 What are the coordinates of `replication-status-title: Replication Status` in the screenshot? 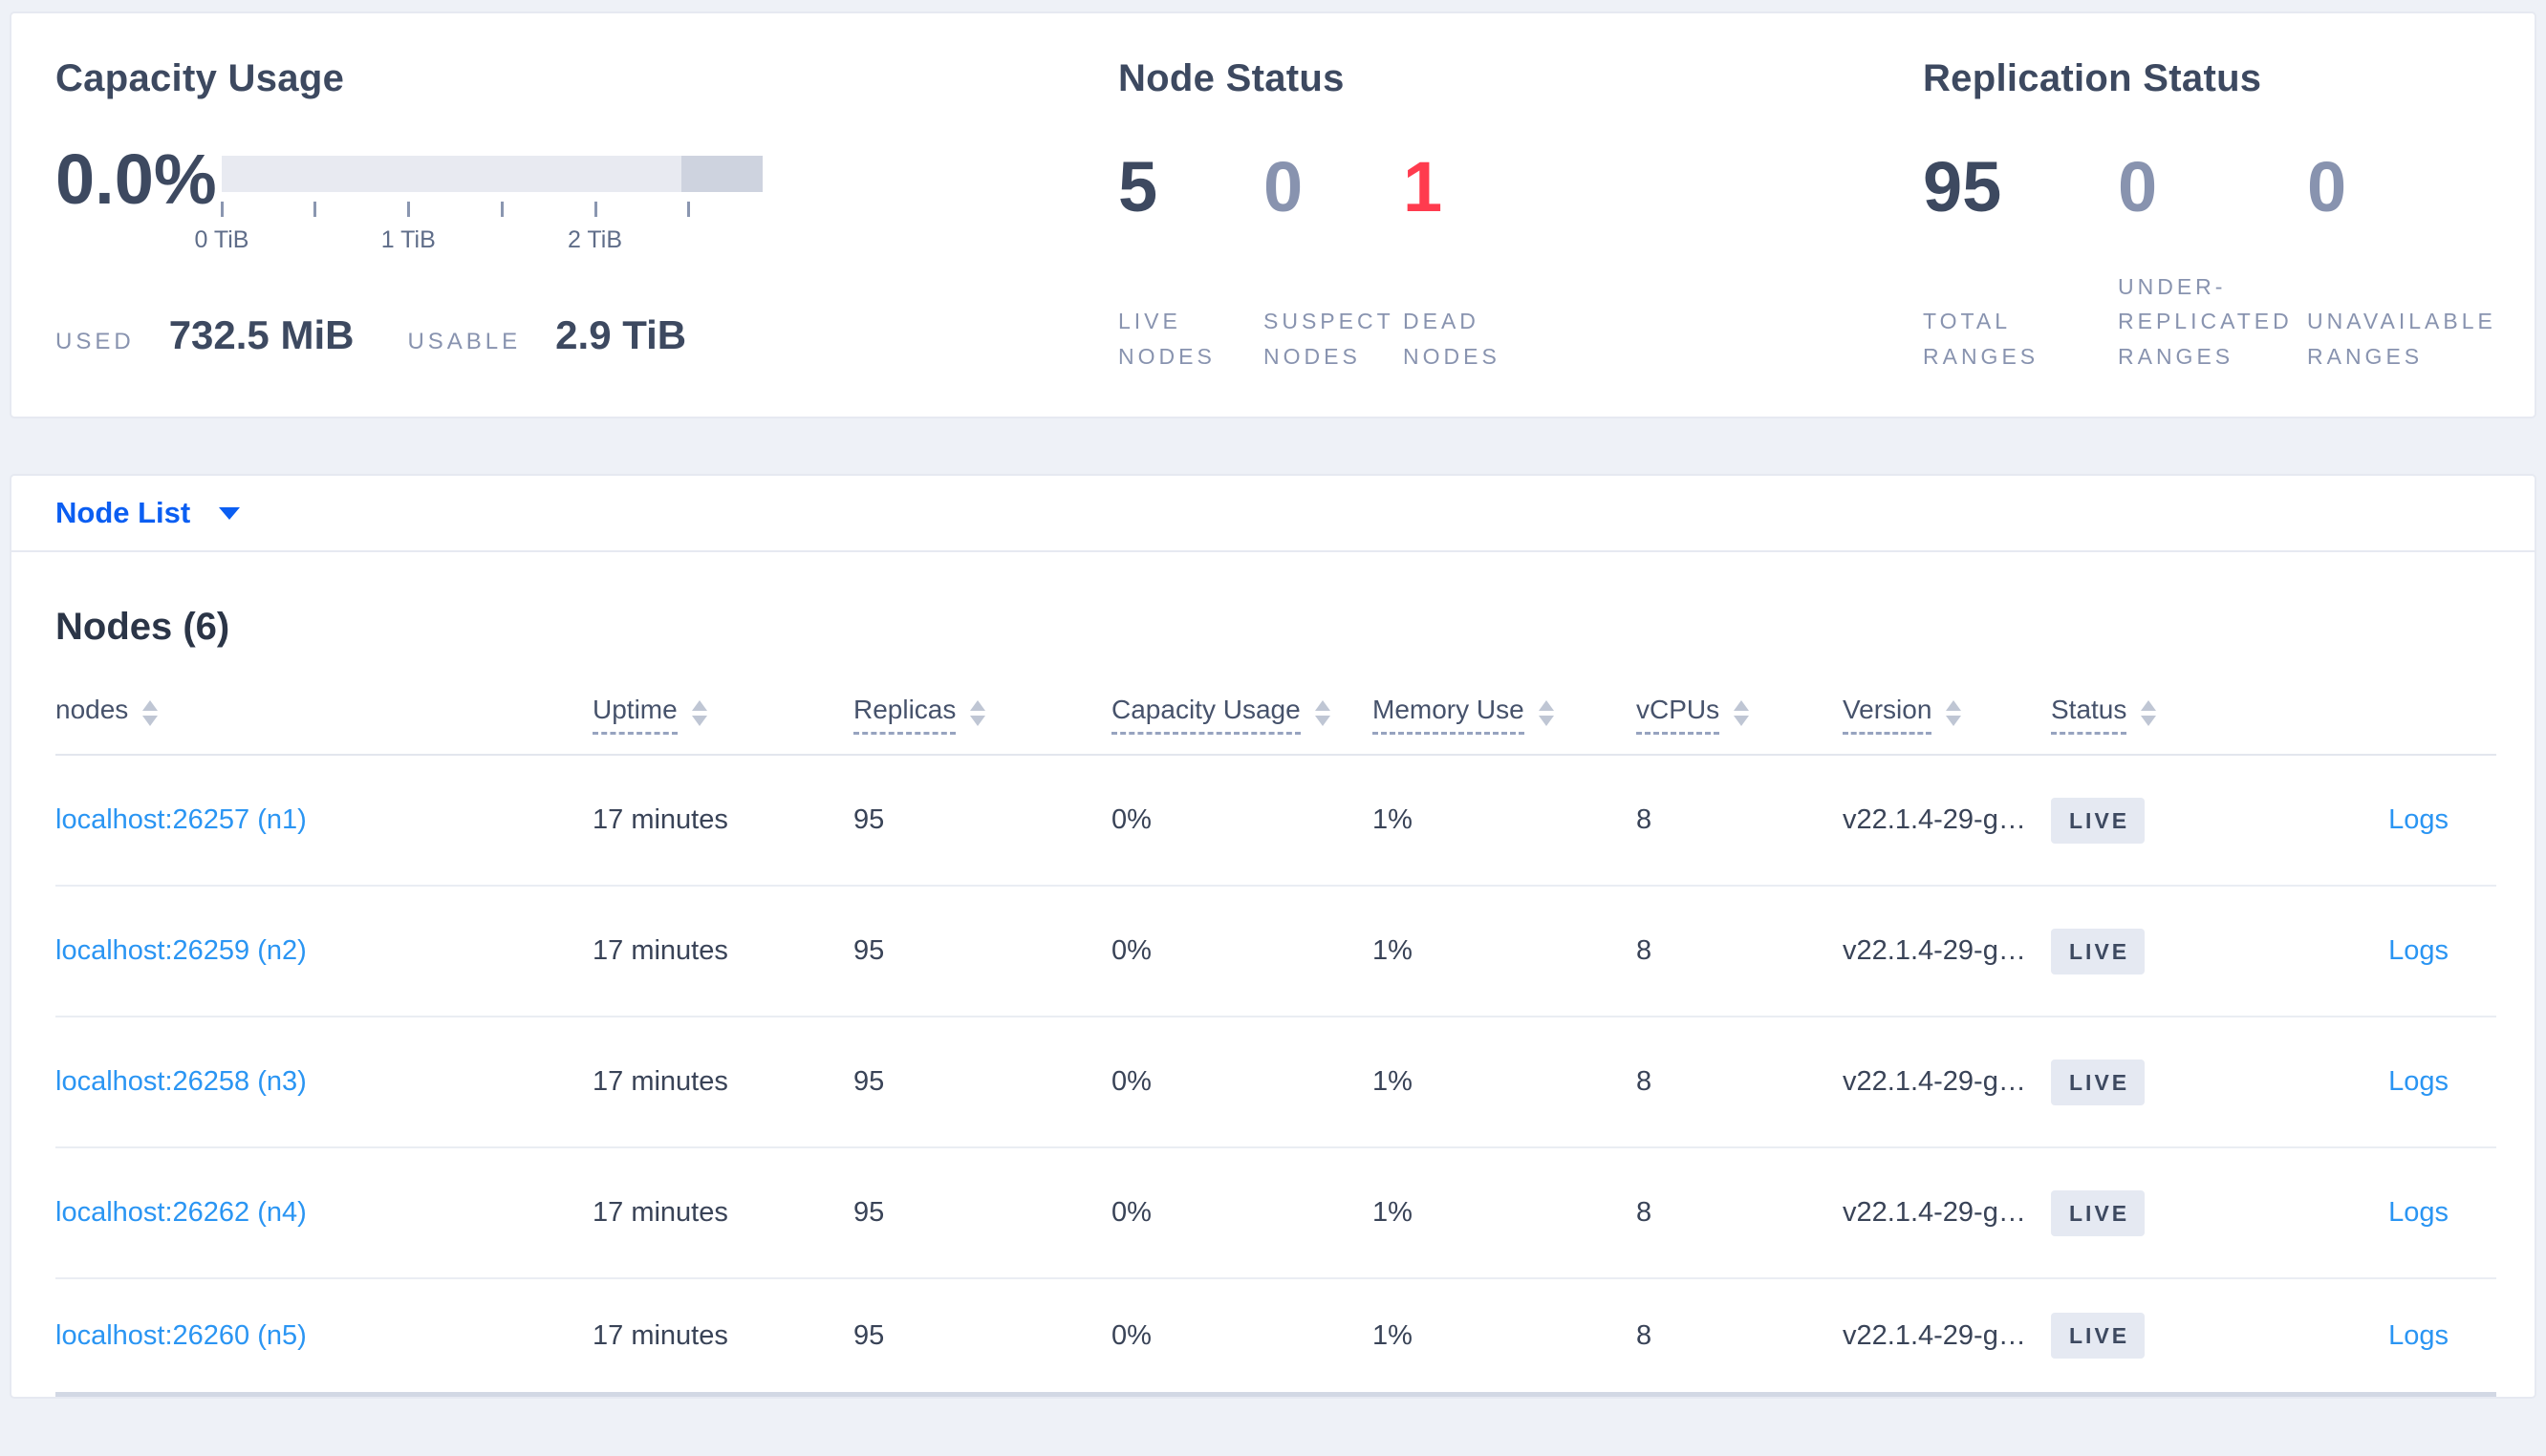 It's located at (2092, 78).